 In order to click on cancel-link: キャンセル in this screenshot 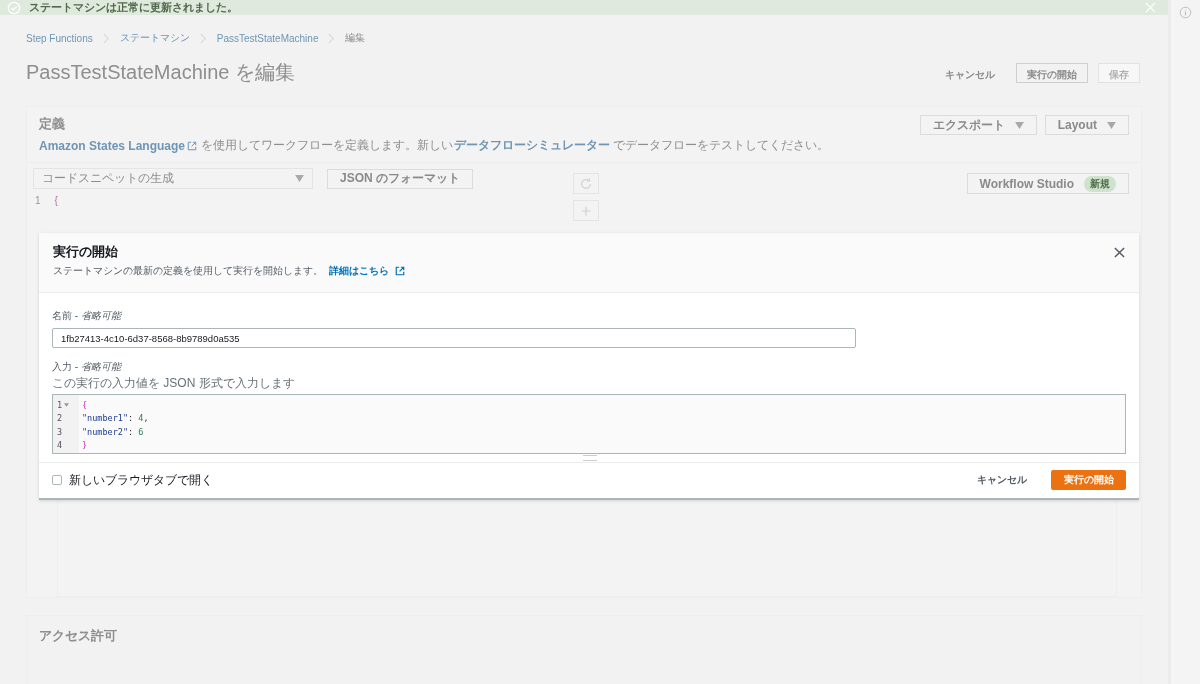, I will do `click(970, 72)`.